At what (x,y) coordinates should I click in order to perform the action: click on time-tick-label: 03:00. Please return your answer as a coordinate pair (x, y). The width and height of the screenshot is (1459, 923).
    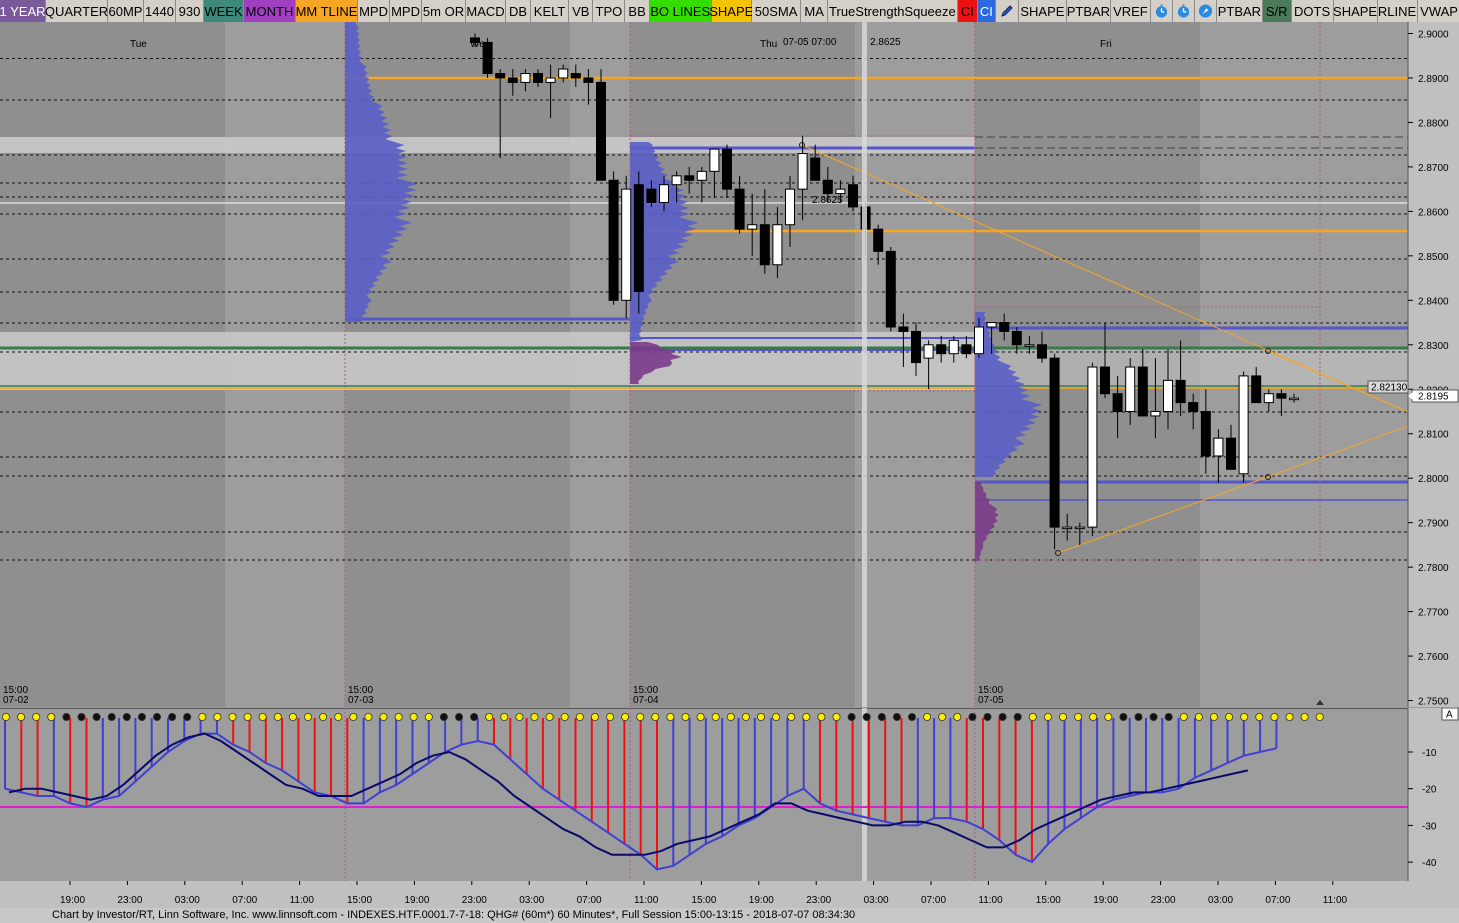
    Looking at the image, I should click on (187, 900).